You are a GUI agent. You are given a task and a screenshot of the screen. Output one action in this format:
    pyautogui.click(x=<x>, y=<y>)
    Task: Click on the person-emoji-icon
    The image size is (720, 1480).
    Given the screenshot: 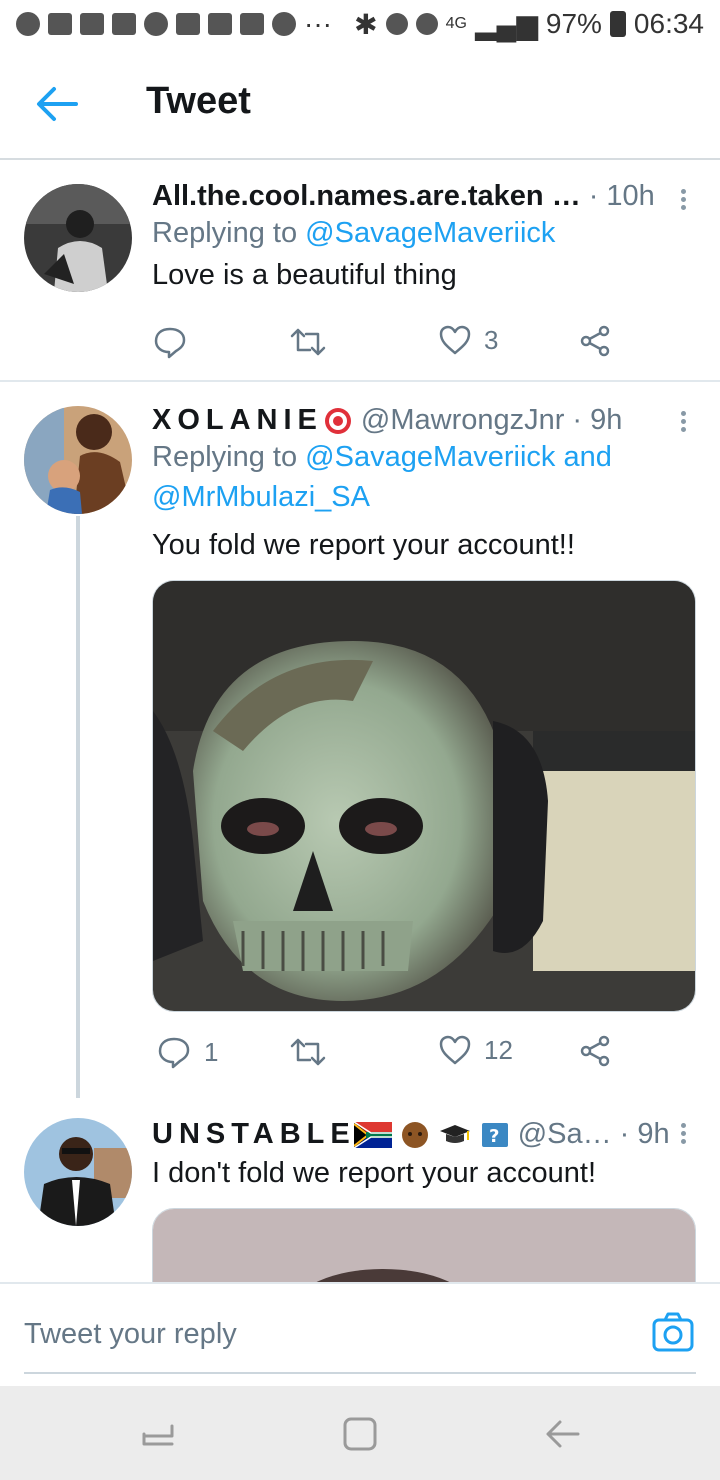 What is the action you would take?
    pyautogui.click(x=414, y=1134)
    